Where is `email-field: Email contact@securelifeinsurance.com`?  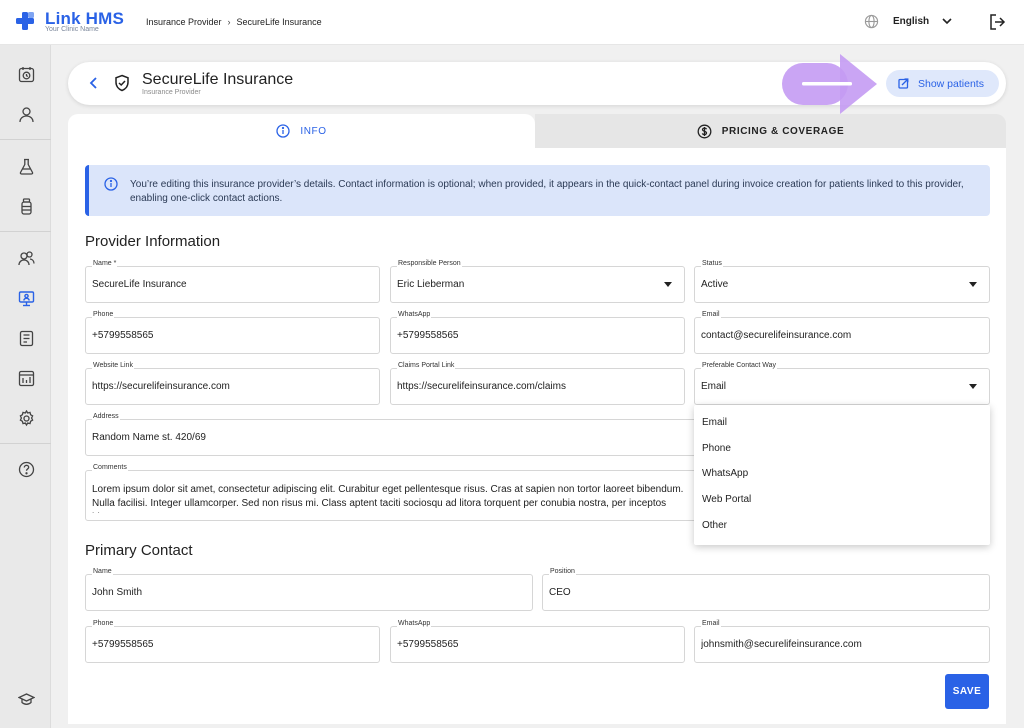
email-field: Email contact@securelifeinsurance.com is located at coordinates (842, 332).